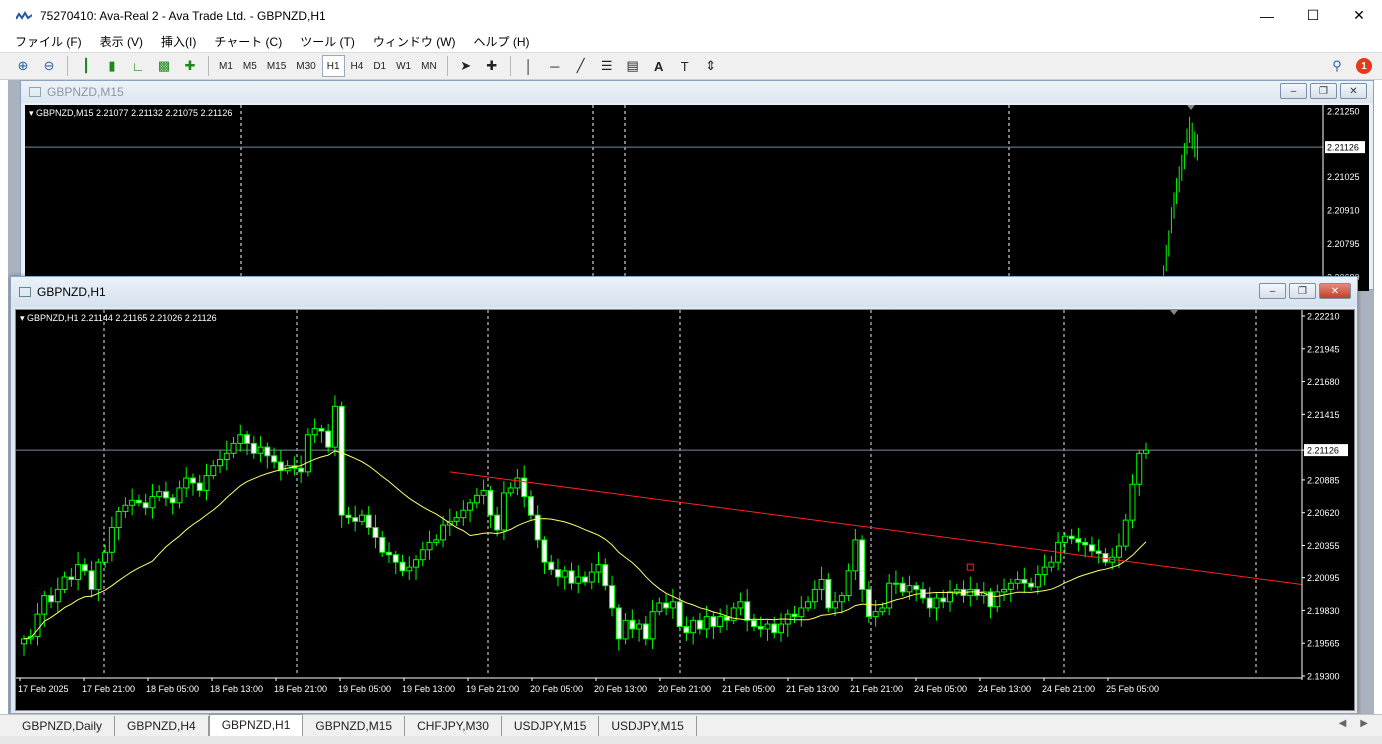 This screenshot has height=744, width=1382. What do you see at coordinates (333, 66) in the screenshot?
I see `timeframe-h1: H1` at bounding box center [333, 66].